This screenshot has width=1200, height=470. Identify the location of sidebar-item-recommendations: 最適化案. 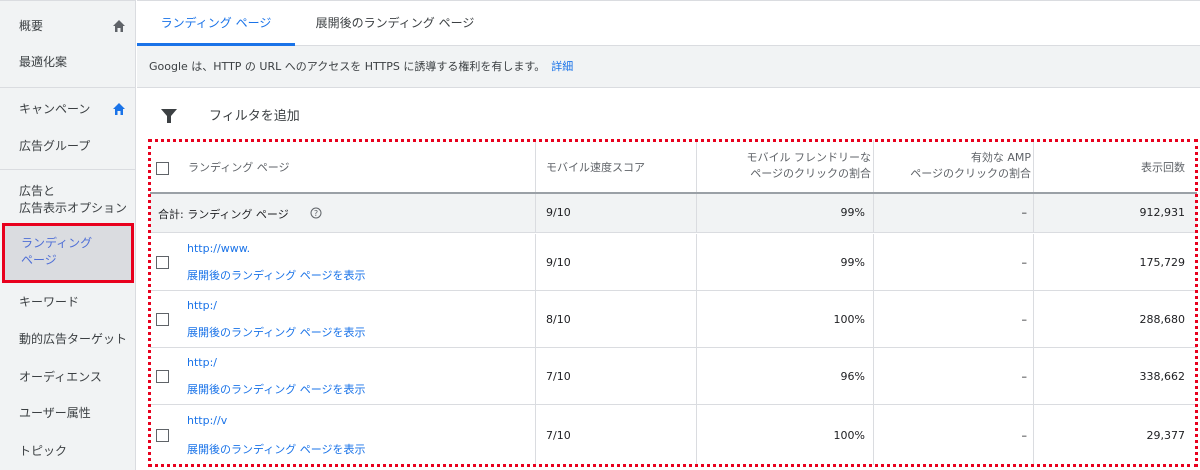
(68, 62).